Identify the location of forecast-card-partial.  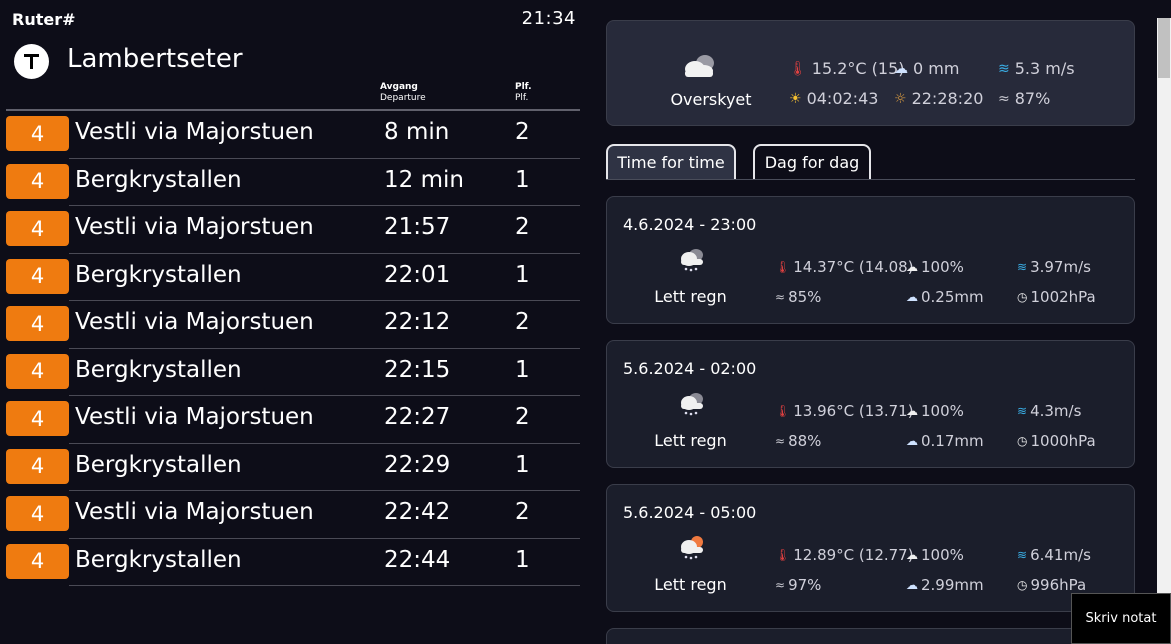
(870, 636).